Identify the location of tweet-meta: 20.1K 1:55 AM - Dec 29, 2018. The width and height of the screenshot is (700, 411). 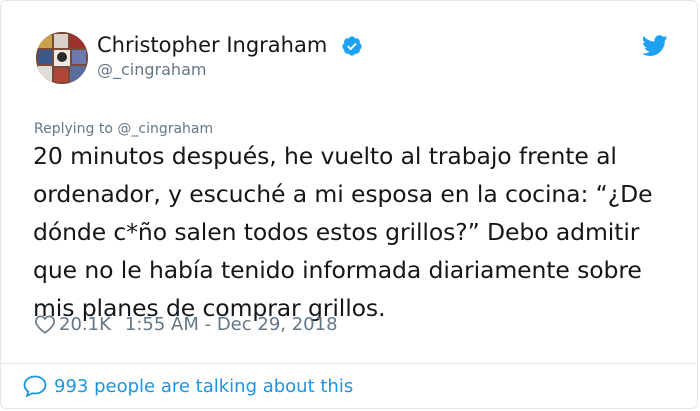
(186, 324).